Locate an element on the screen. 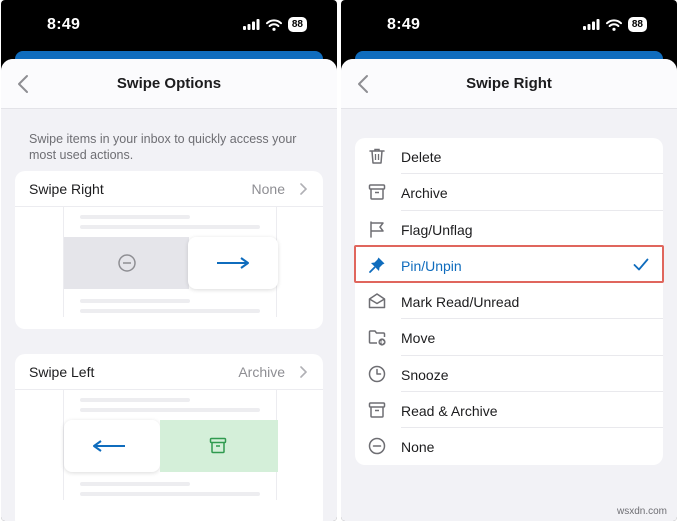 The image size is (678, 521). watermark: wsxdn.com is located at coordinates (641, 511).